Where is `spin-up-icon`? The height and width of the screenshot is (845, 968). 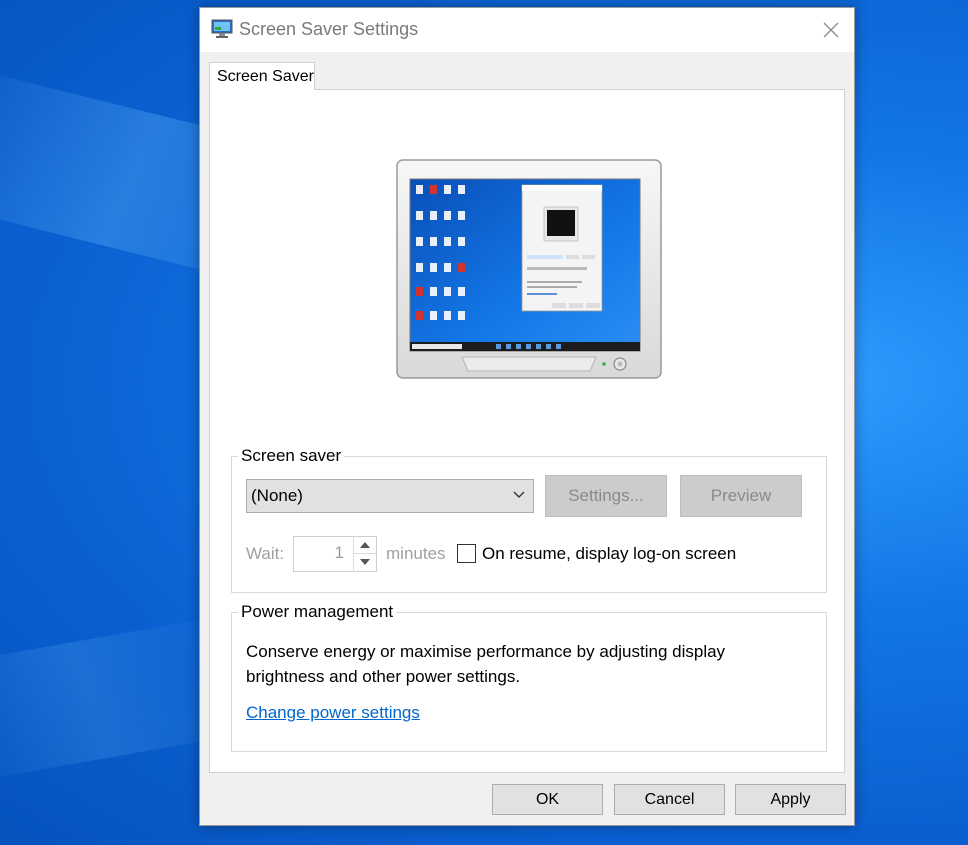
spin-up-icon is located at coordinates (365, 545).